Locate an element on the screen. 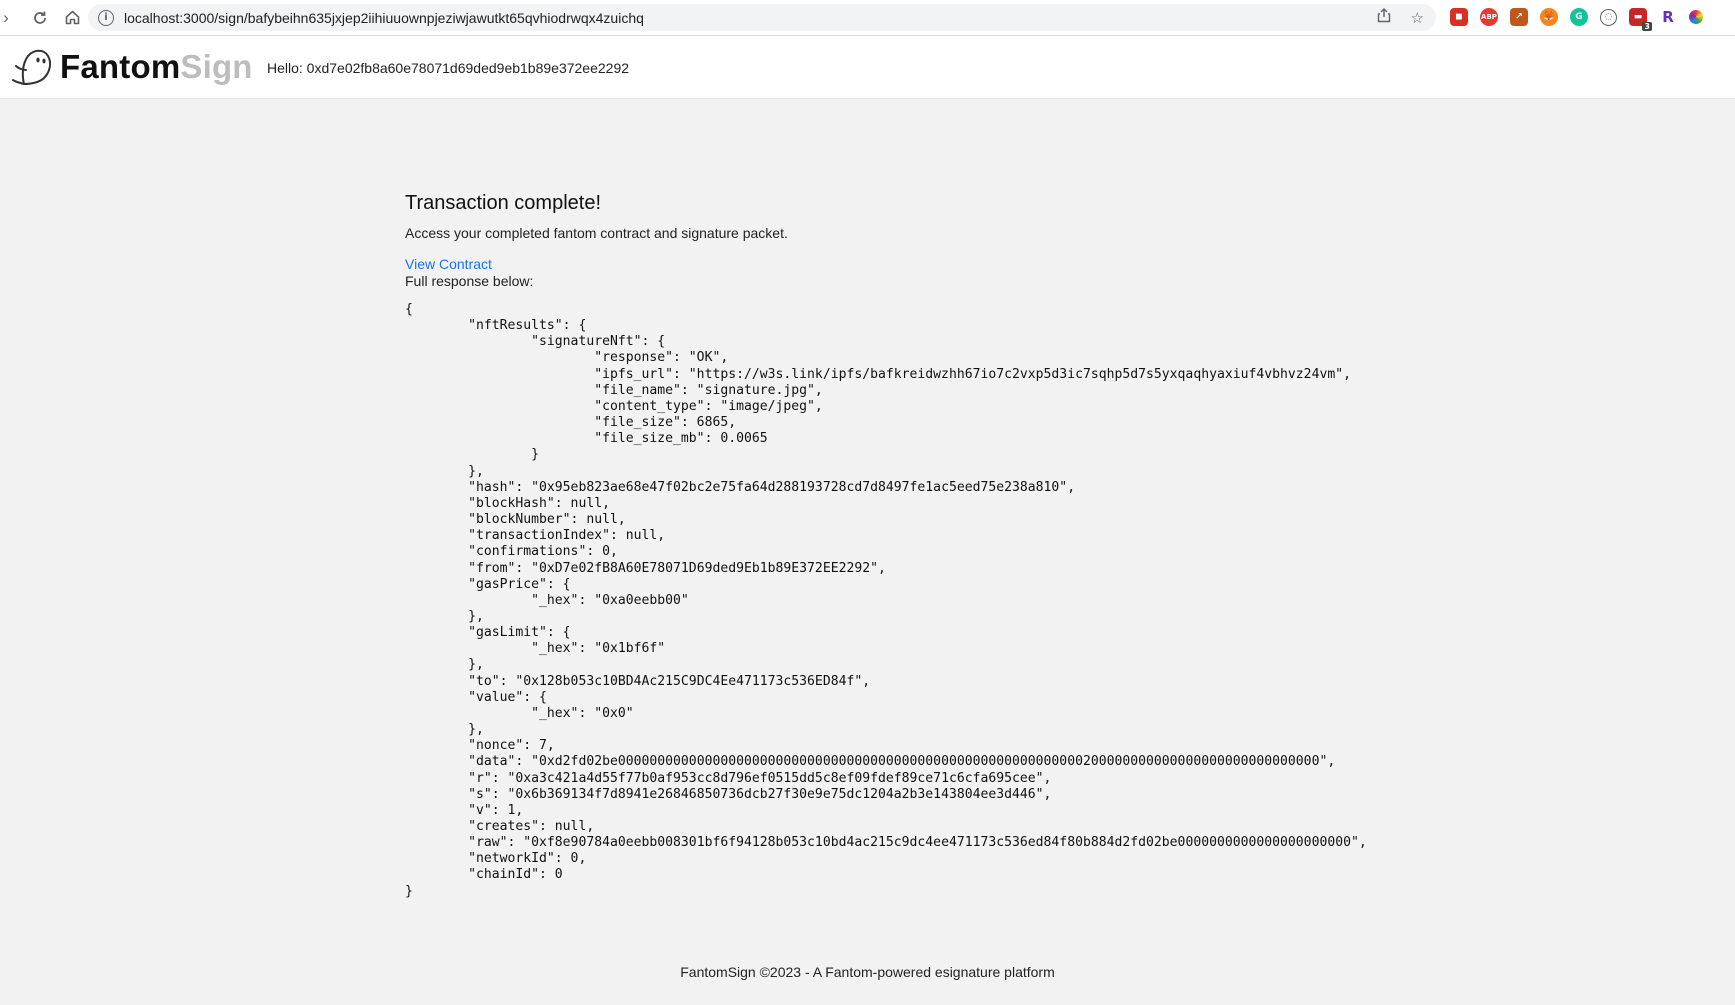 The image size is (1735, 1005). extension-r-icon: R is located at coordinates (1668, 17).